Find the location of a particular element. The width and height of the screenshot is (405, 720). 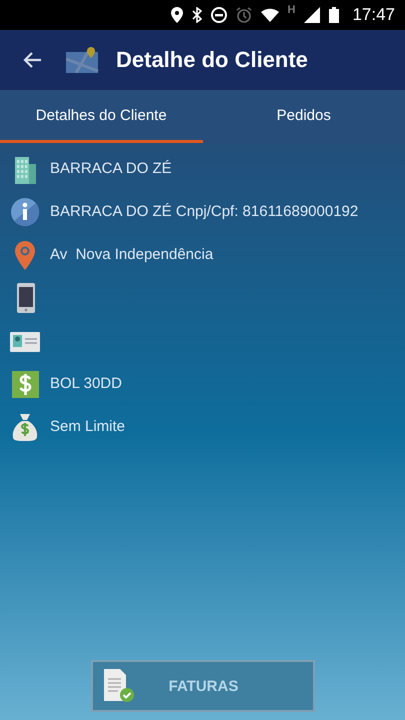

back-arrow-icon is located at coordinates (32, 60).